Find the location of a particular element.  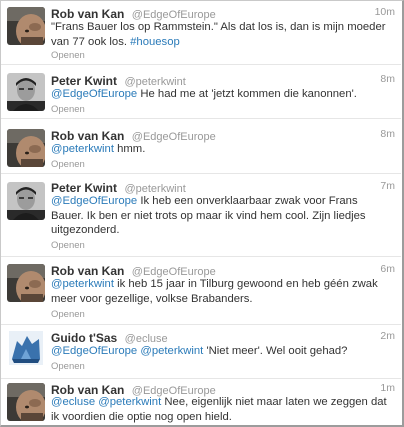

timestamp: 7m is located at coordinates (387, 186).